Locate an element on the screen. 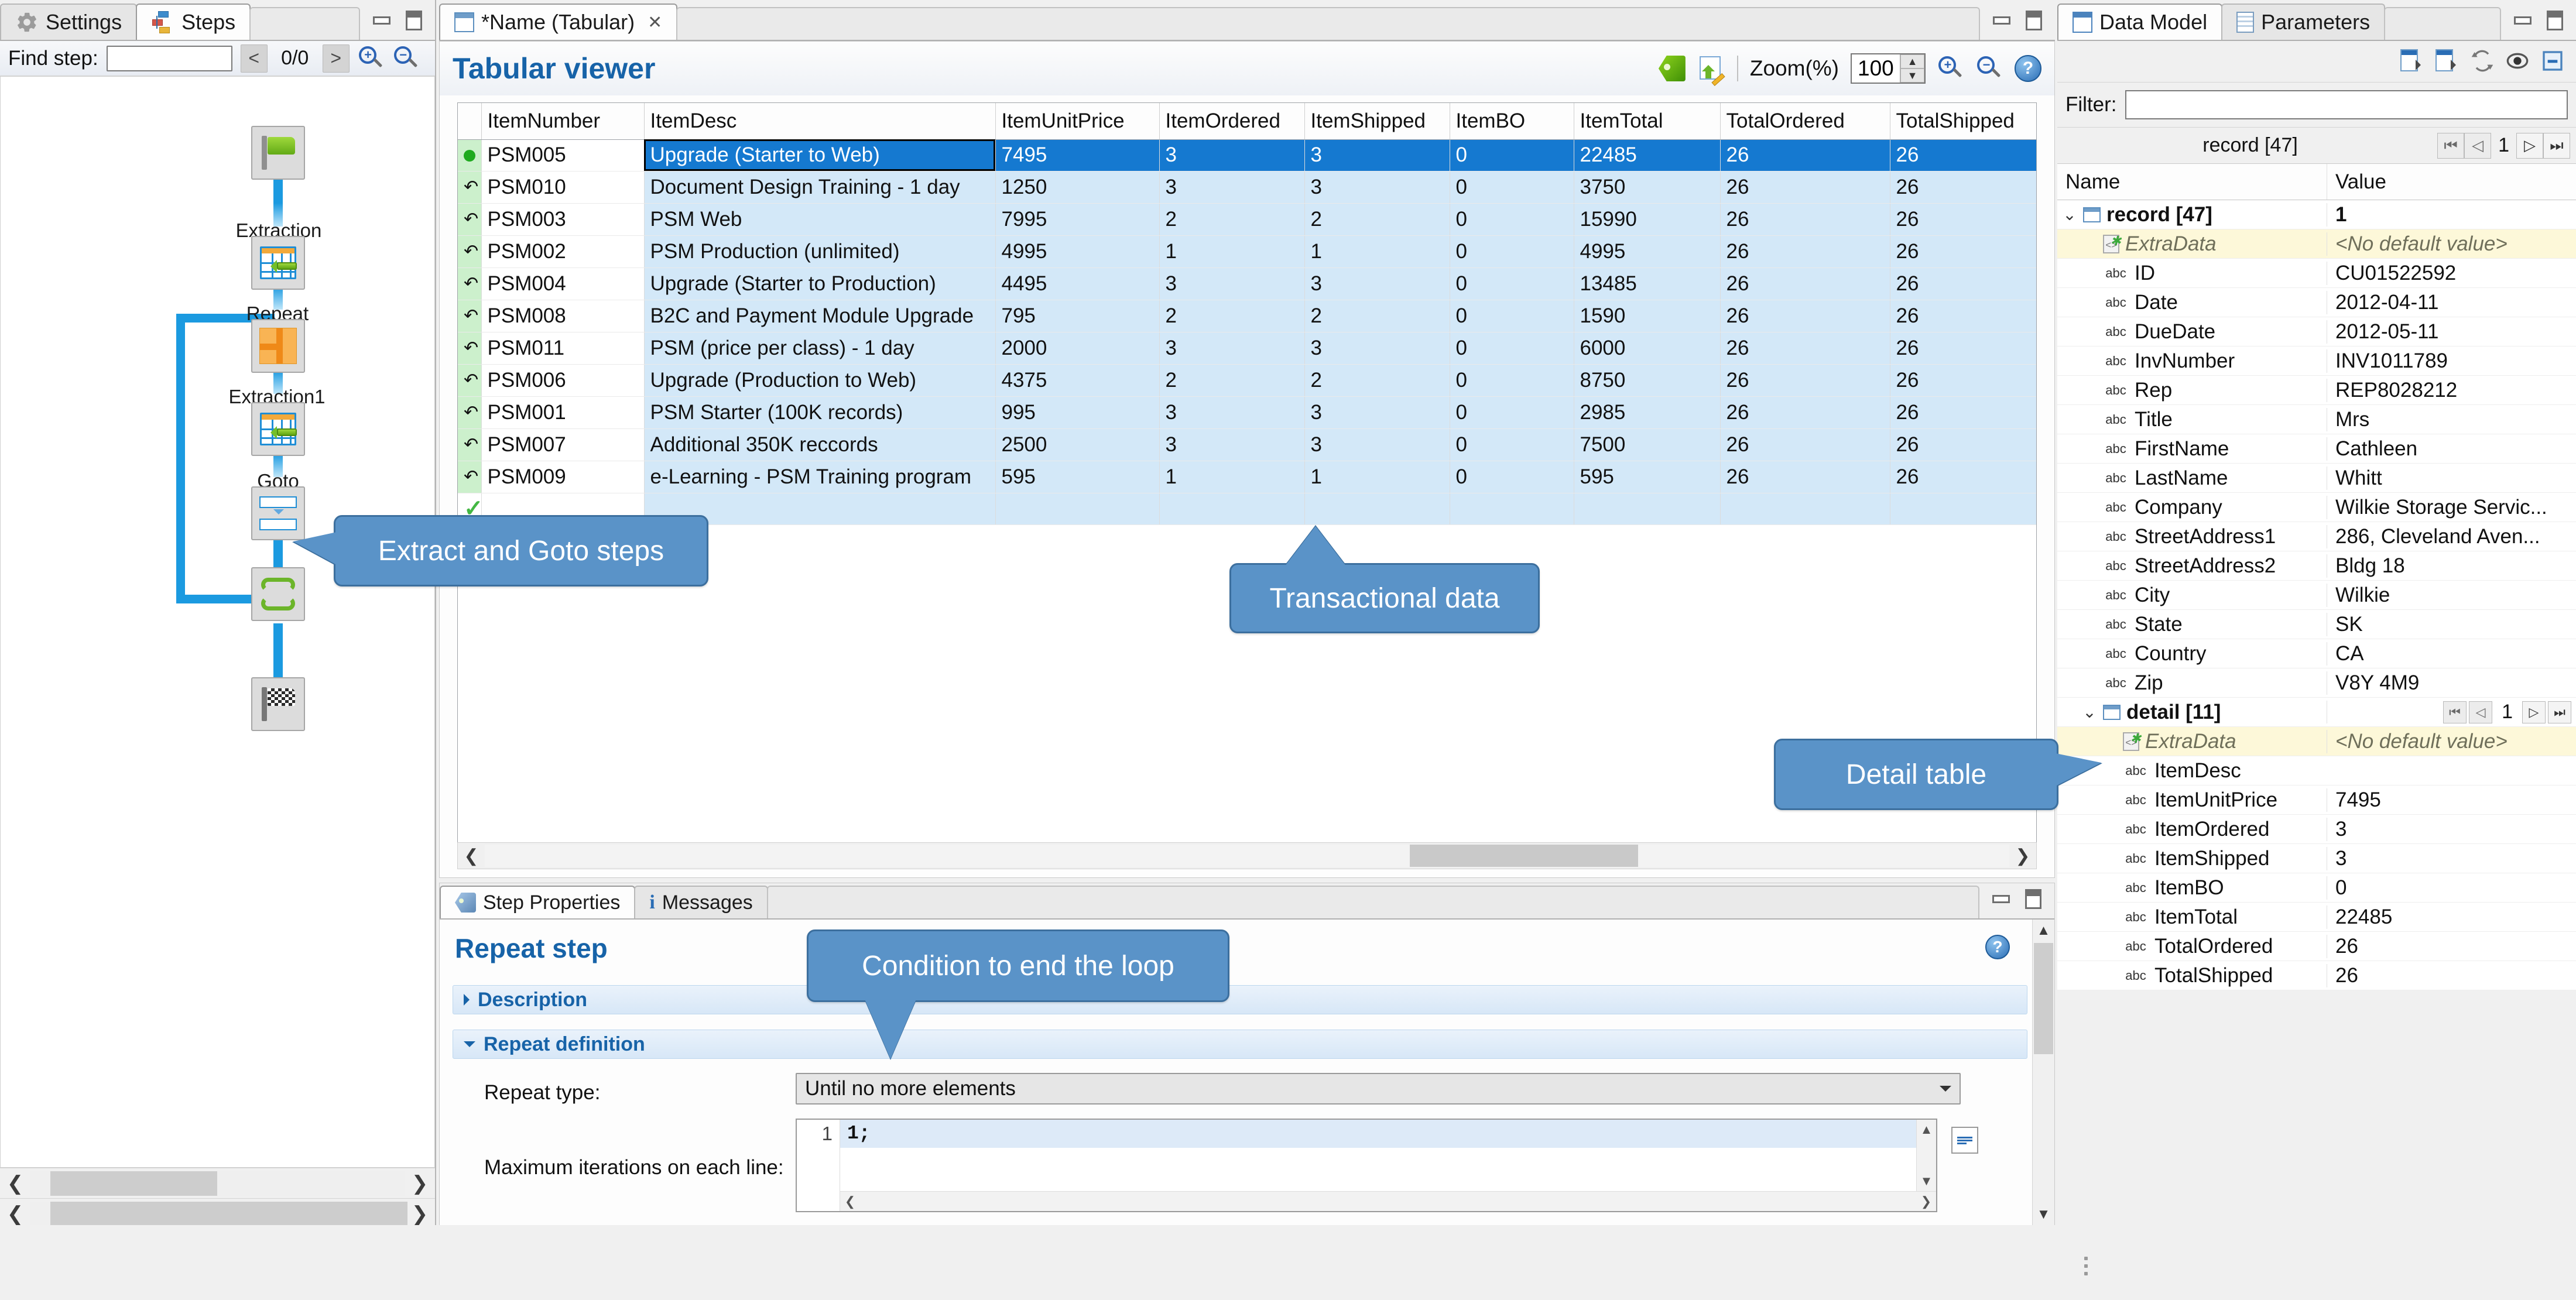 Image resolution: width=2576 pixels, height=1300 pixels. cell-itemtotal: 3750 is located at coordinates (1648, 187).